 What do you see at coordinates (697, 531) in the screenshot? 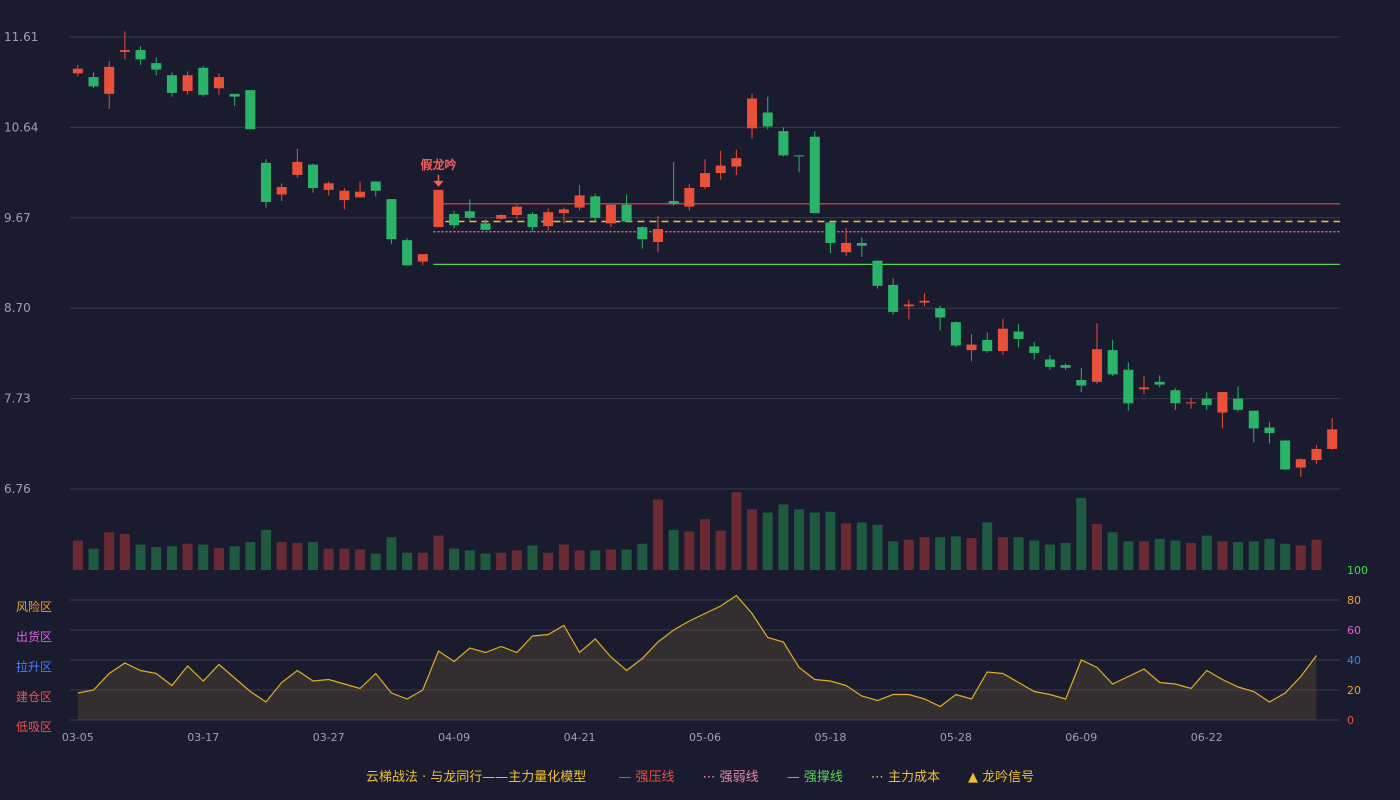
I see `volume-bars` at bounding box center [697, 531].